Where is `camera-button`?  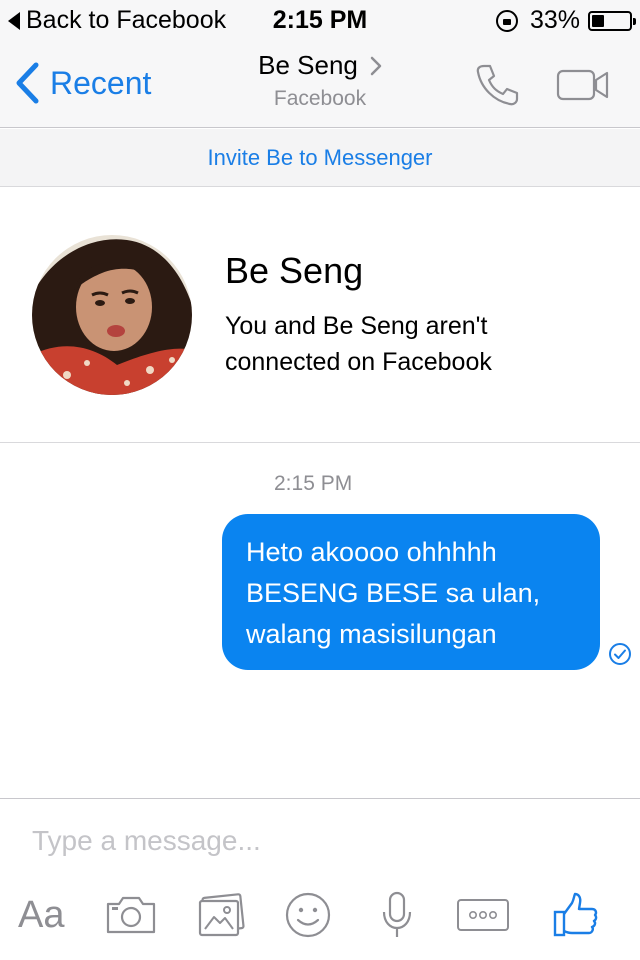
camera-button is located at coordinates (131, 915).